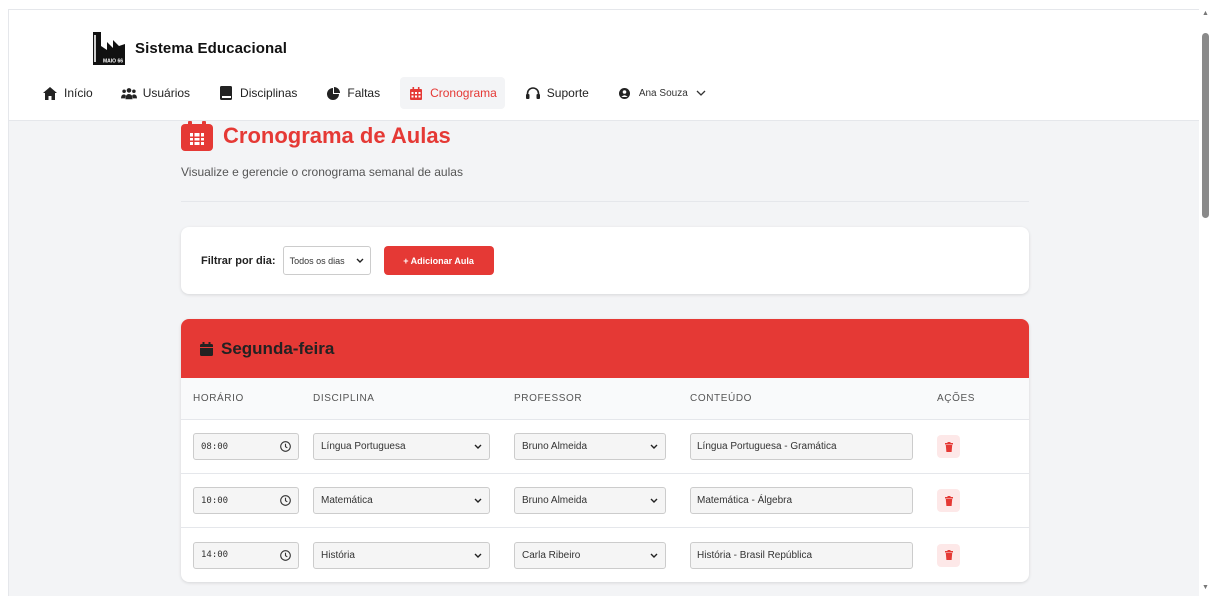 The width and height of the screenshot is (1212, 596). What do you see at coordinates (801, 500) in the screenshot?
I see `conteudo-input: Matemática - Álgebra` at bounding box center [801, 500].